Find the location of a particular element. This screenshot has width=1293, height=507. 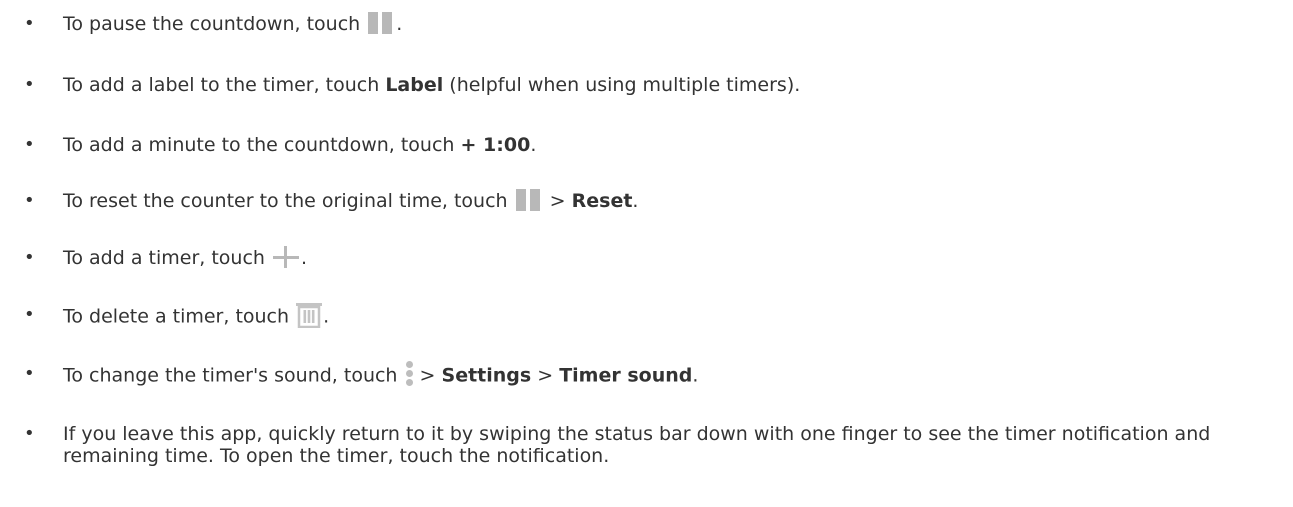

settings-option: Settings is located at coordinates (486, 375).